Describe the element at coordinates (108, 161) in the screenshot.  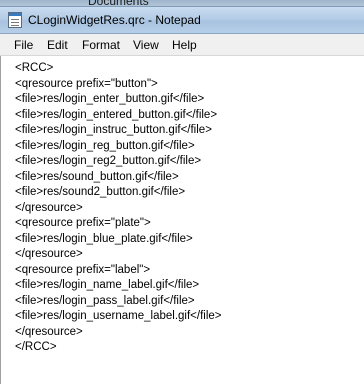
I see `text-line: <file>res/login_reg2_button.gif</file>` at that location.